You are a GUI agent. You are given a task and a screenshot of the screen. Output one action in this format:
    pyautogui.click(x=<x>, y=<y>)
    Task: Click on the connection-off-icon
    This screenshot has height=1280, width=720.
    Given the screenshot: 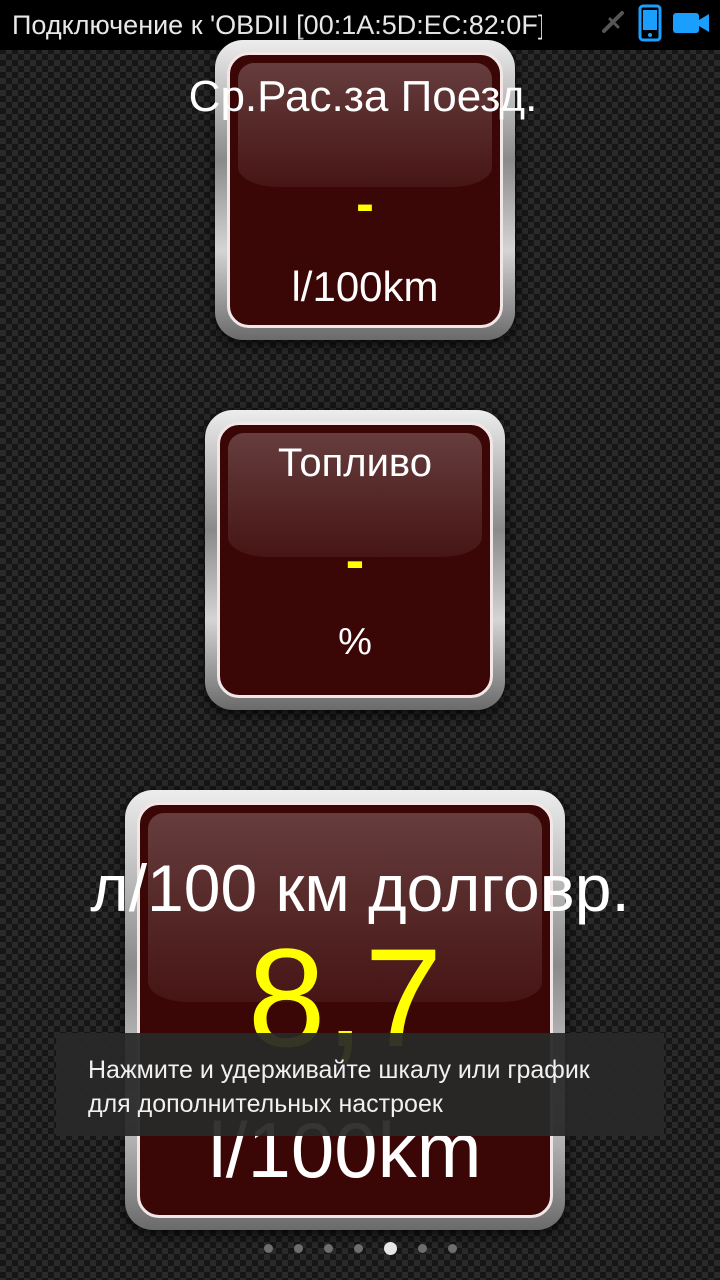 What is the action you would take?
    pyautogui.click(x=614, y=25)
    